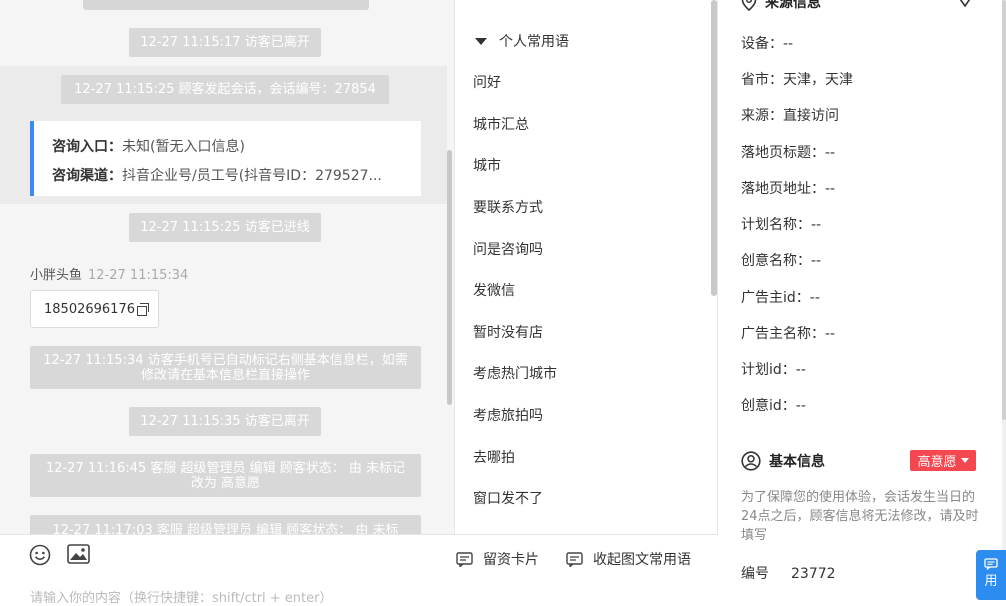  Describe the element at coordinates (508, 415) in the screenshot. I see `phrase-item: 考虑旅拍吗` at that location.